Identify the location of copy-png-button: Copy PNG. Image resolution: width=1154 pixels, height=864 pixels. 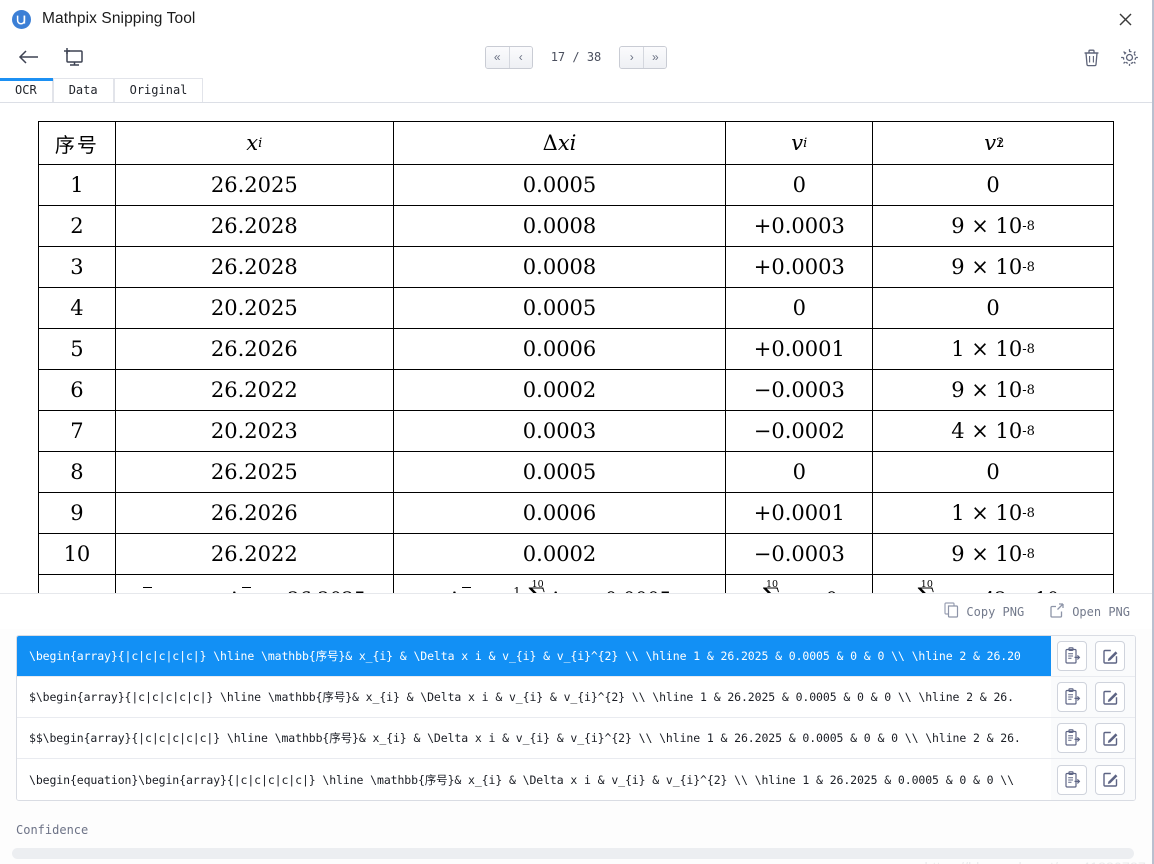
(984, 611).